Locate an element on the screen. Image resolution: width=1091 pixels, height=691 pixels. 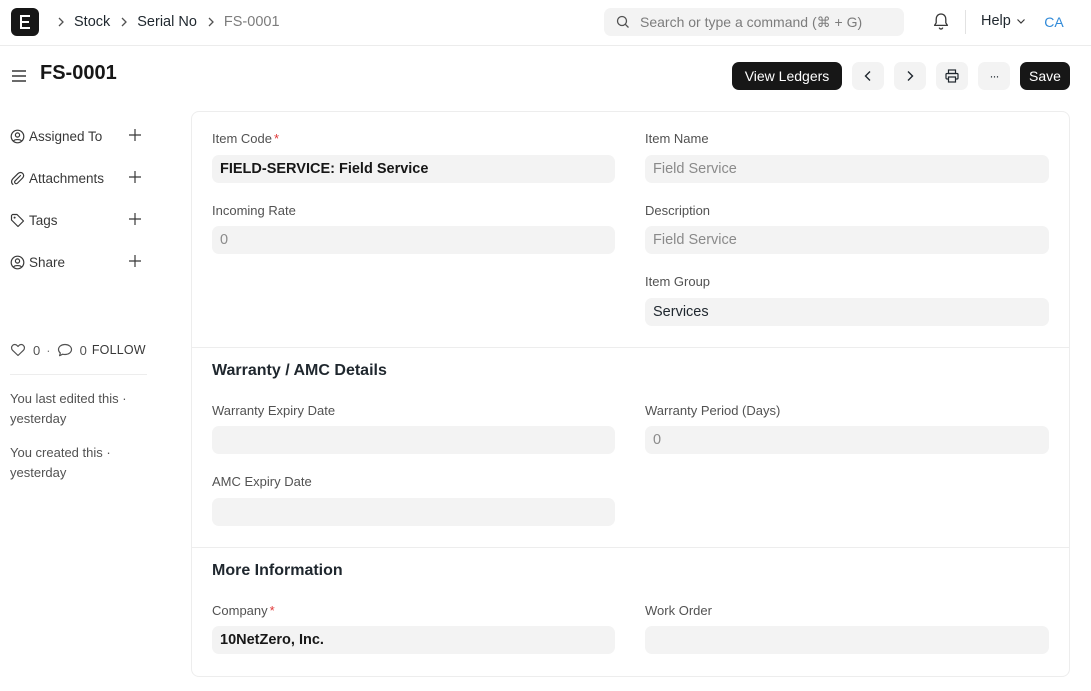
search-bar is located at coordinates (754, 22).